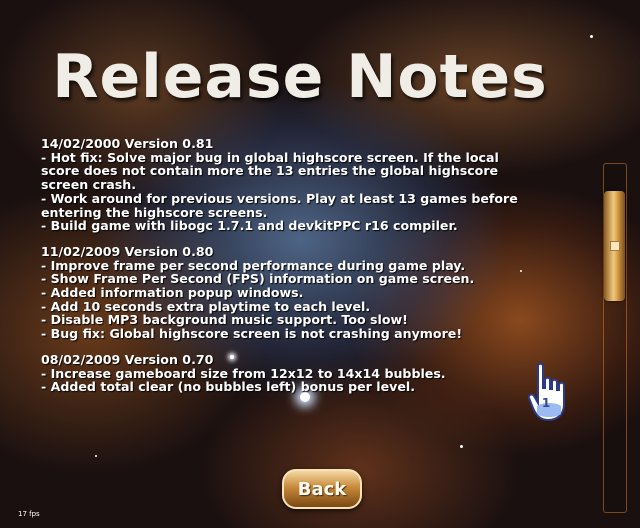  What do you see at coordinates (300, 77) in the screenshot?
I see `page-title: Release Notes` at bounding box center [300, 77].